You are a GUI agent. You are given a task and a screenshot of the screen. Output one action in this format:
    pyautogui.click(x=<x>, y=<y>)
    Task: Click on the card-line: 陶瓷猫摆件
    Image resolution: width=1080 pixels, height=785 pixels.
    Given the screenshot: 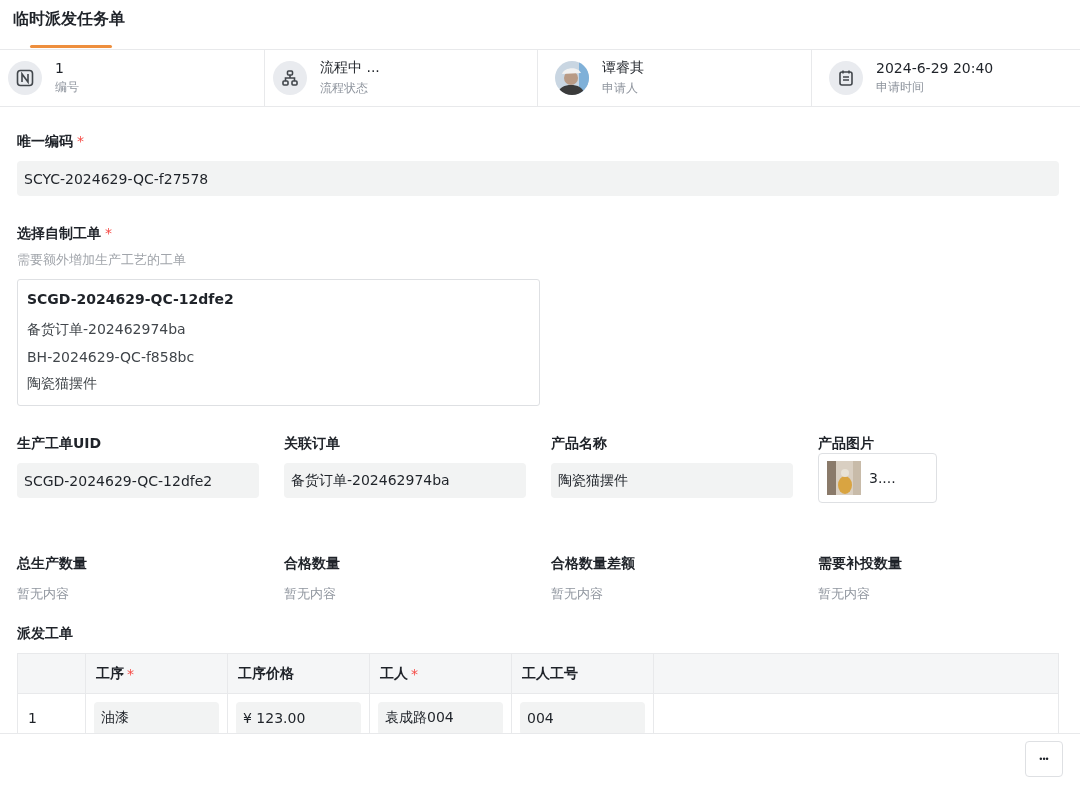 What is the action you would take?
    pyautogui.click(x=62, y=384)
    